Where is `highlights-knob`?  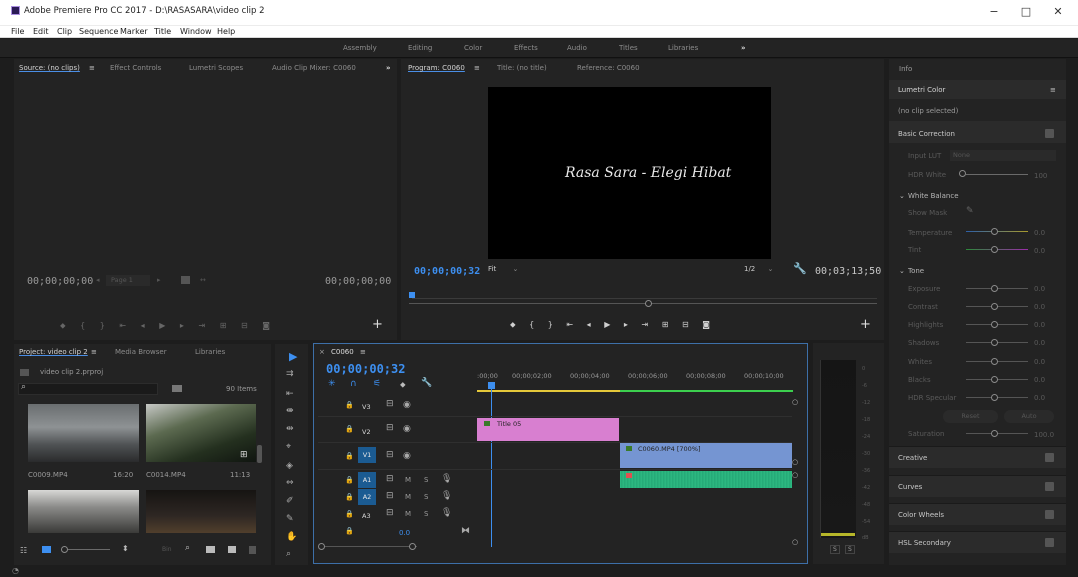 highlights-knob is located at coordinates (994, 324).